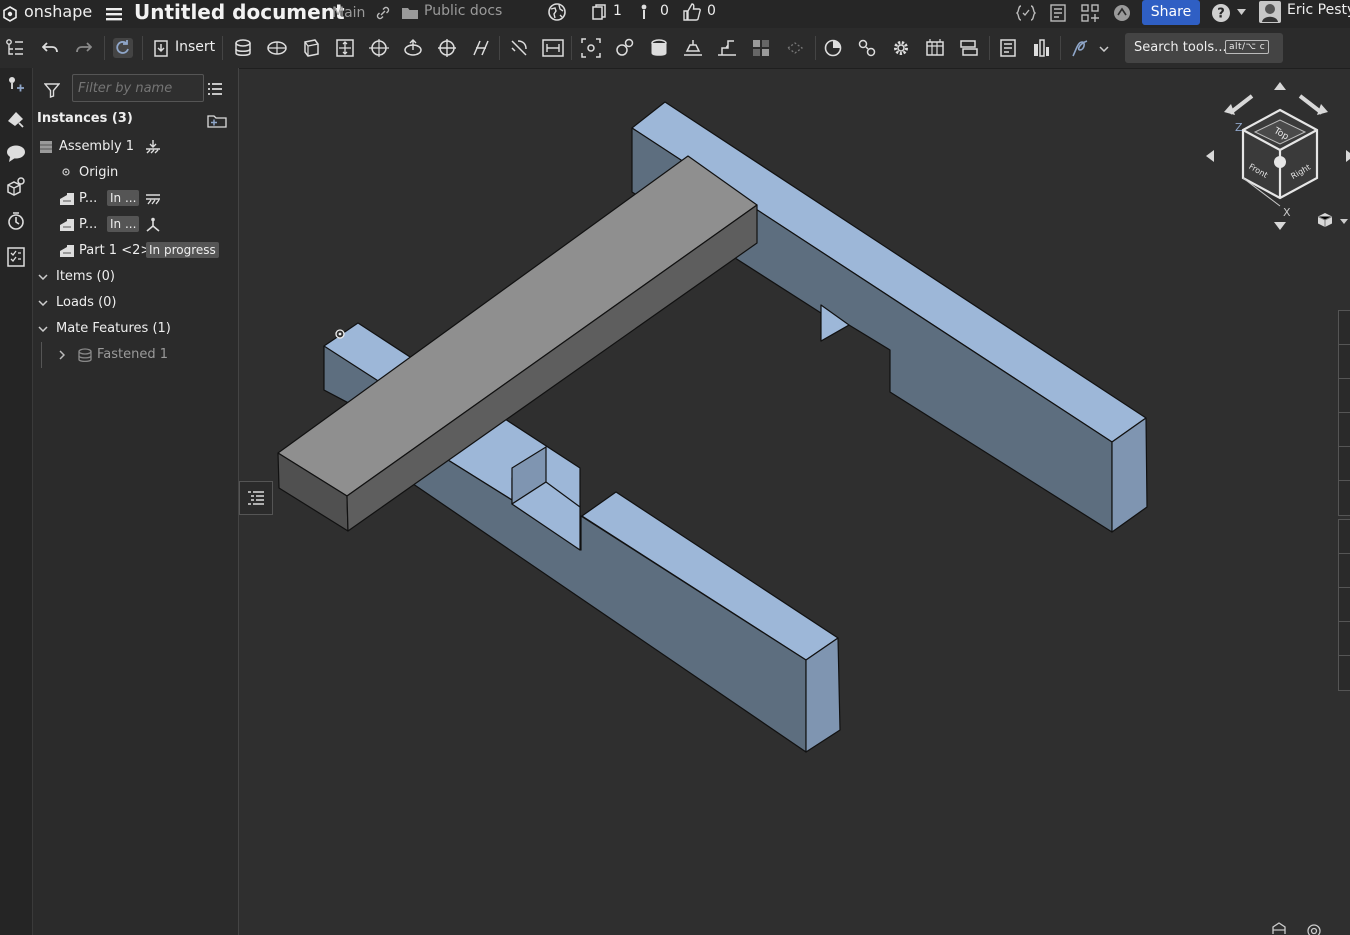 This screenshot has width=1350, height=935. What do you see at coordinates (599, 12) in the screenshot?
I see `versions-icon` at bounding box center [599, 12].